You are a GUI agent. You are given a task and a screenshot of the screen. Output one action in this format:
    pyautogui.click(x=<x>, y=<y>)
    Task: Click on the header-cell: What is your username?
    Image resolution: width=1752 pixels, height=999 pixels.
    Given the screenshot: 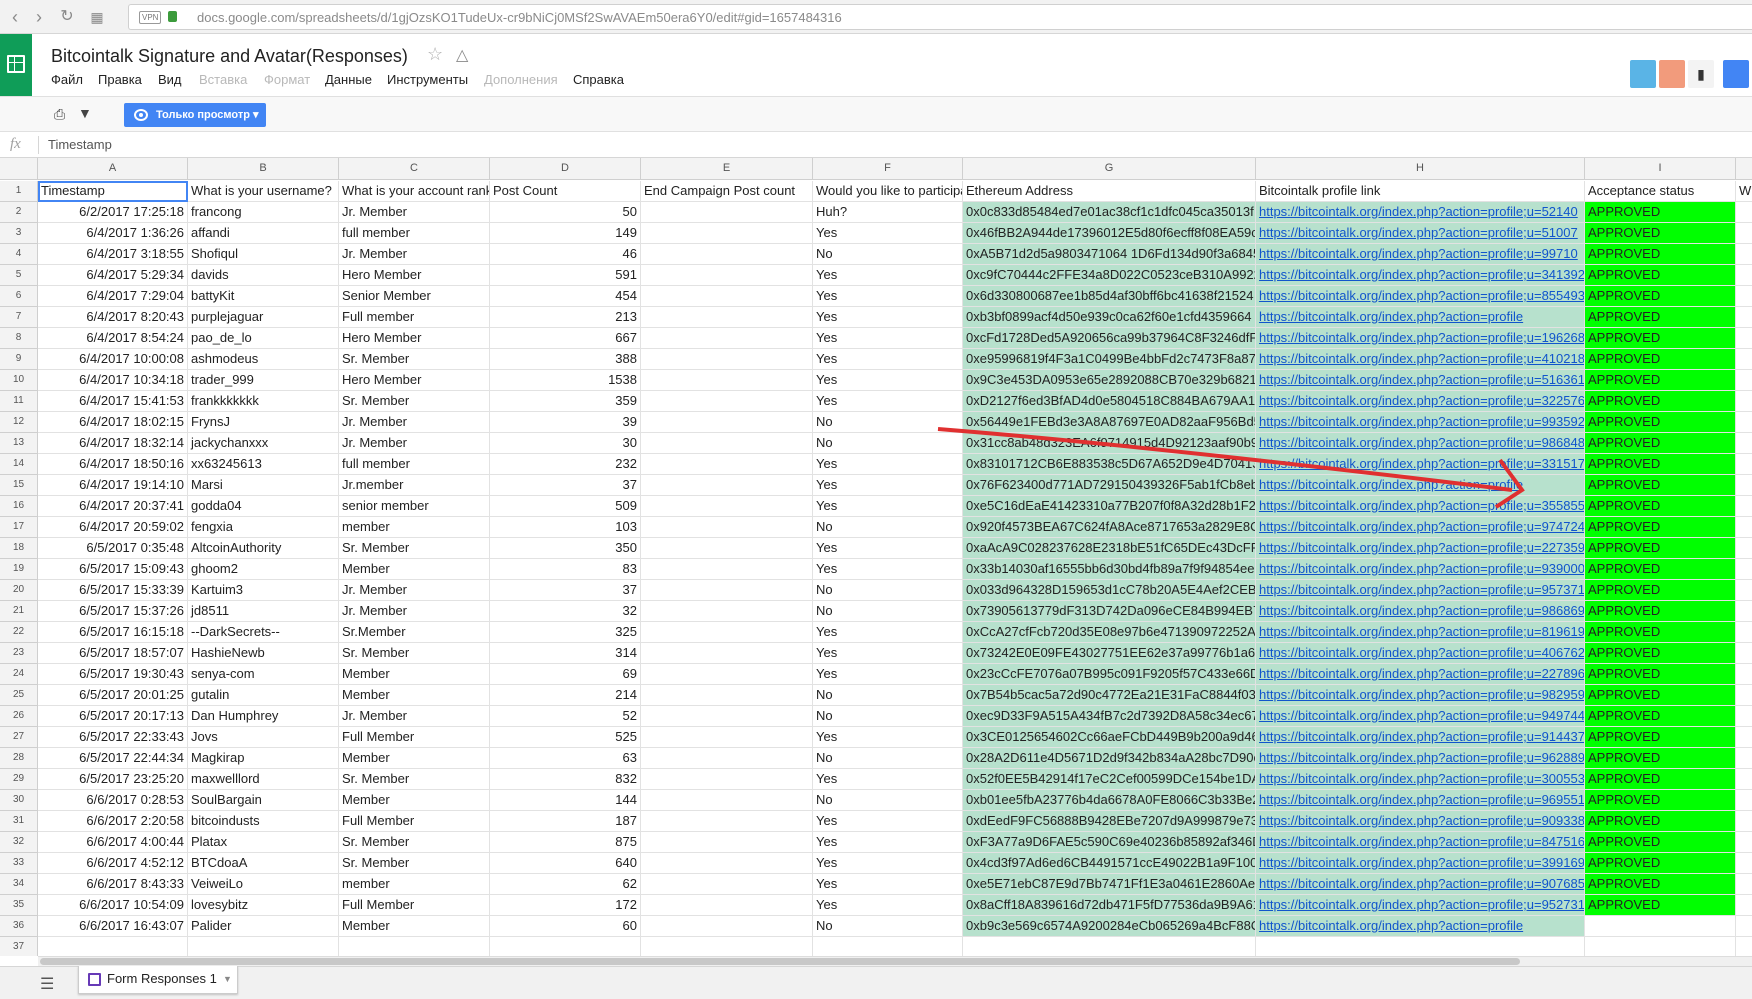 What is the action you would take?
    pyautogui.click(x=263, y=191)
    